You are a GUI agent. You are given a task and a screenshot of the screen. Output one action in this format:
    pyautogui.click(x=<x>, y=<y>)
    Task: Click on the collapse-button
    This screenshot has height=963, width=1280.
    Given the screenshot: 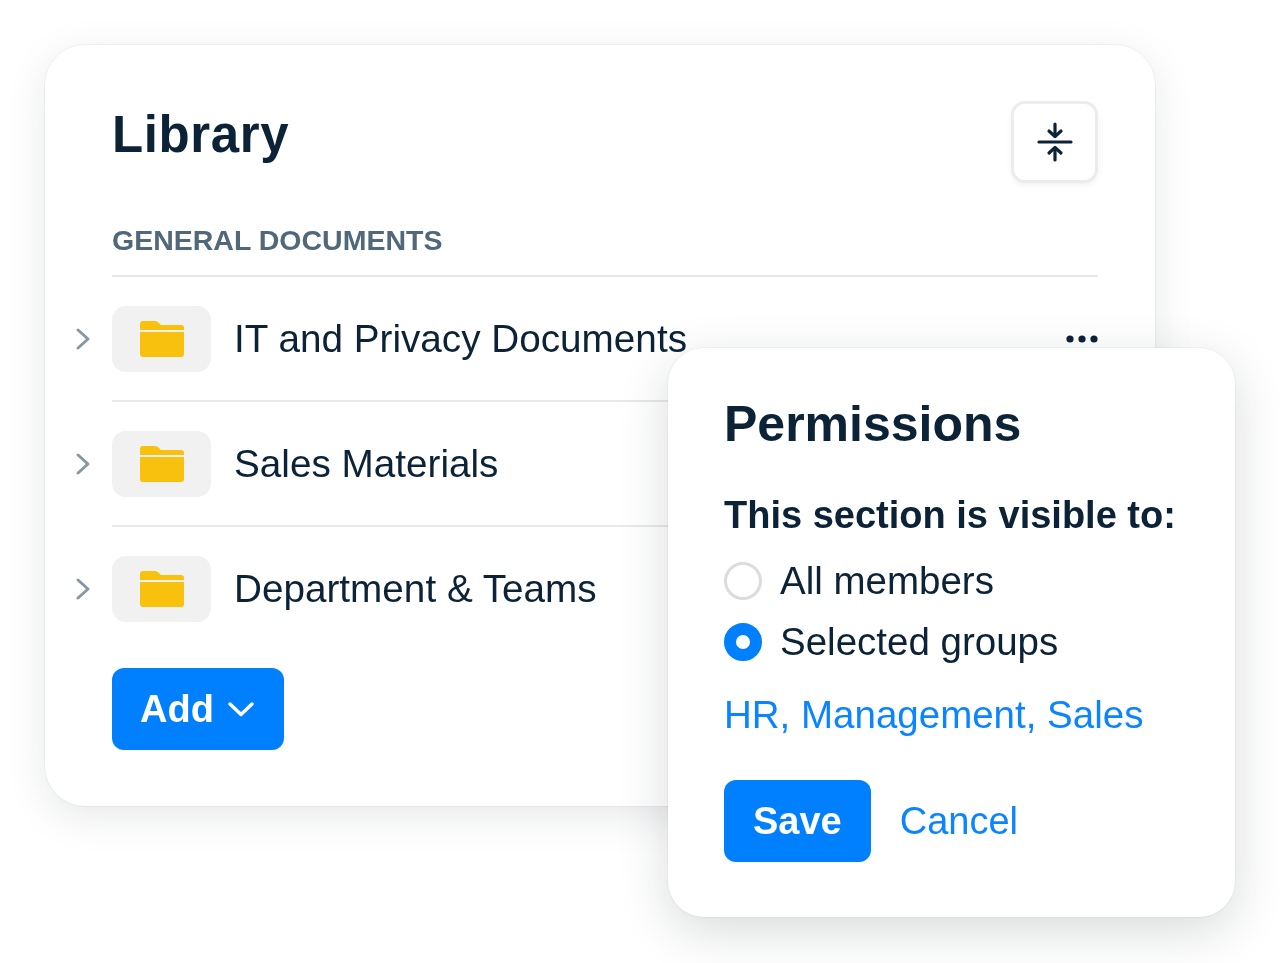 What is the action you would take?
    pyautogui.click(x=1054, y=142)
    